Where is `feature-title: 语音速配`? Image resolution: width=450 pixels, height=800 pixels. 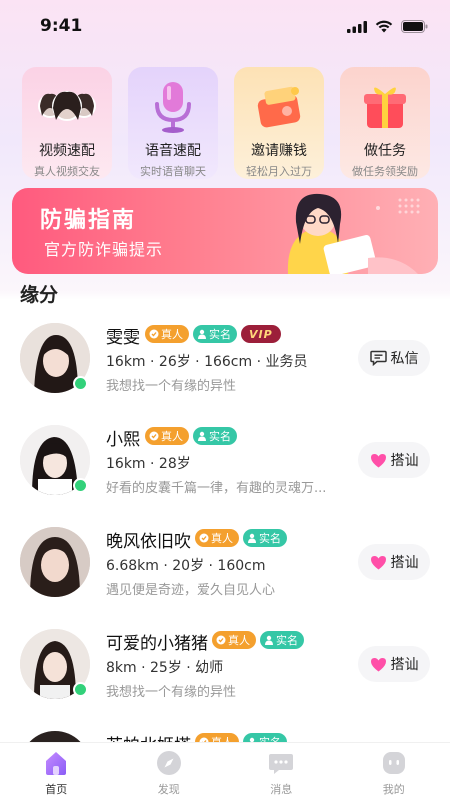
feature-title: 语音速配 is located at coordinates (173, 151).